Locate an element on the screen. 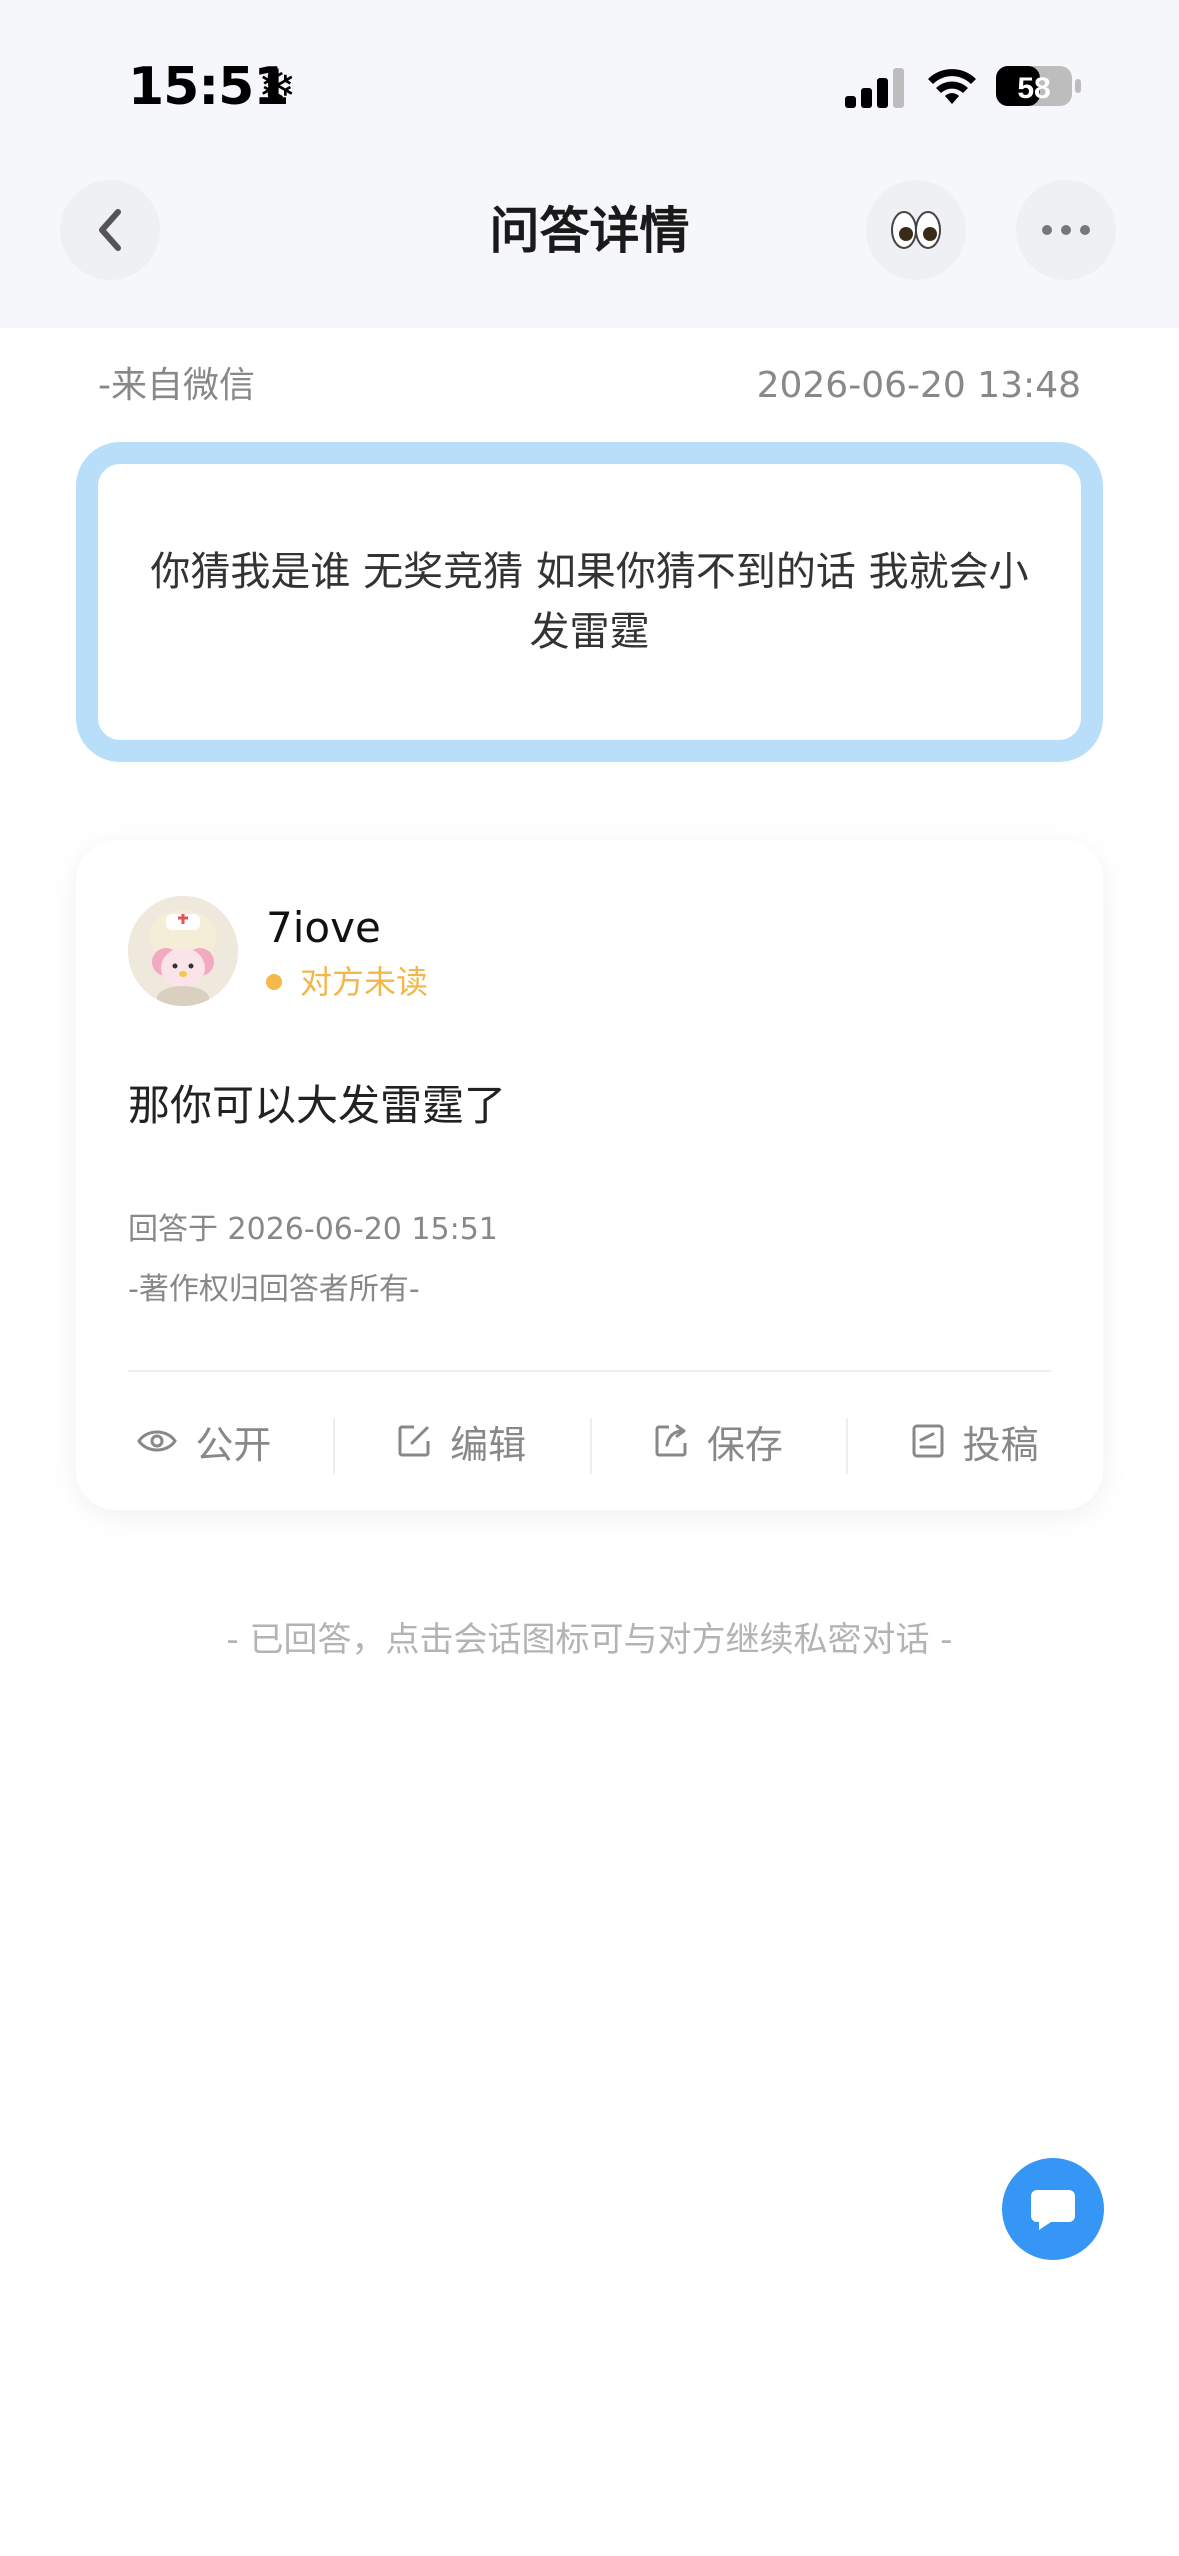 Image resolution: width=1179 pixels, height=2556 pixels. question-text: 你猜我是谁 无奖竞猜 如果你猜不到的话 我就会小发雷霆 is located at coordinates (589, 602).